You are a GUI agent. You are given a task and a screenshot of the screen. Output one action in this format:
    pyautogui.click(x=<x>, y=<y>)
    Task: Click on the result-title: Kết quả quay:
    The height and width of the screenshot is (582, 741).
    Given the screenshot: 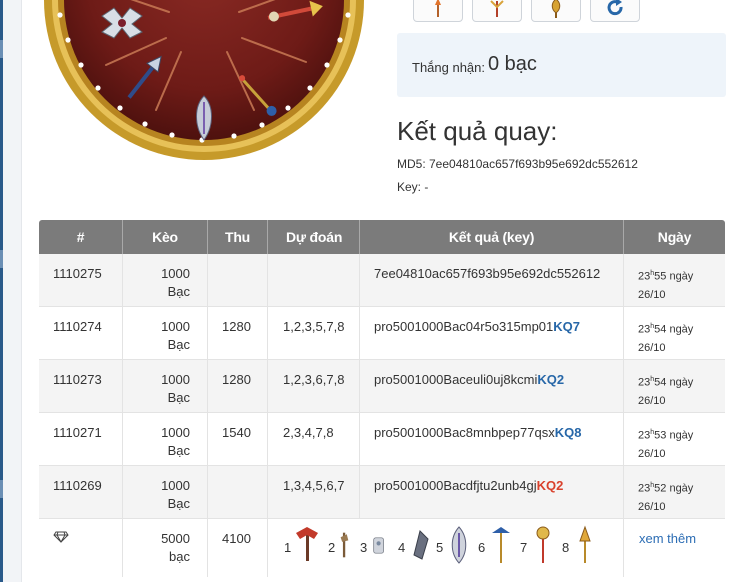 What is the action you would take?
    pyautogui.click(x=477, y=131)
    